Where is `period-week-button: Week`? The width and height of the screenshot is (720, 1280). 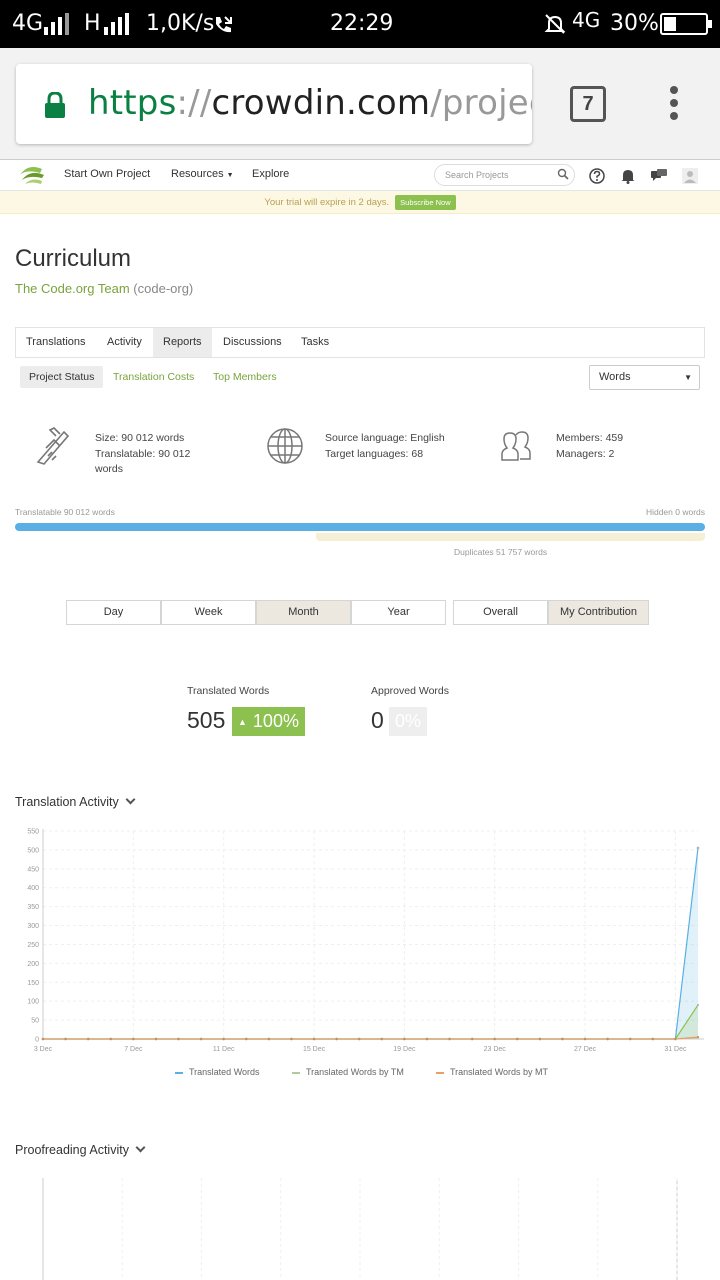
period-week-button: Week is located at coordinates (208, 612).